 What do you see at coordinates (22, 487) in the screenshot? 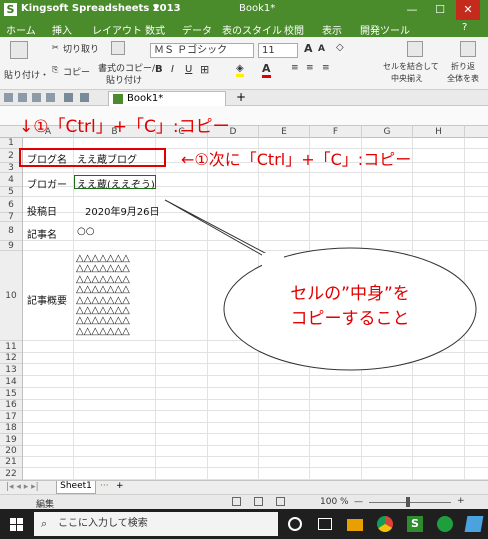
I see `sheet-nav-icon: |◂ ◂ ▸ ▸|` at bounding box center [22, 487].